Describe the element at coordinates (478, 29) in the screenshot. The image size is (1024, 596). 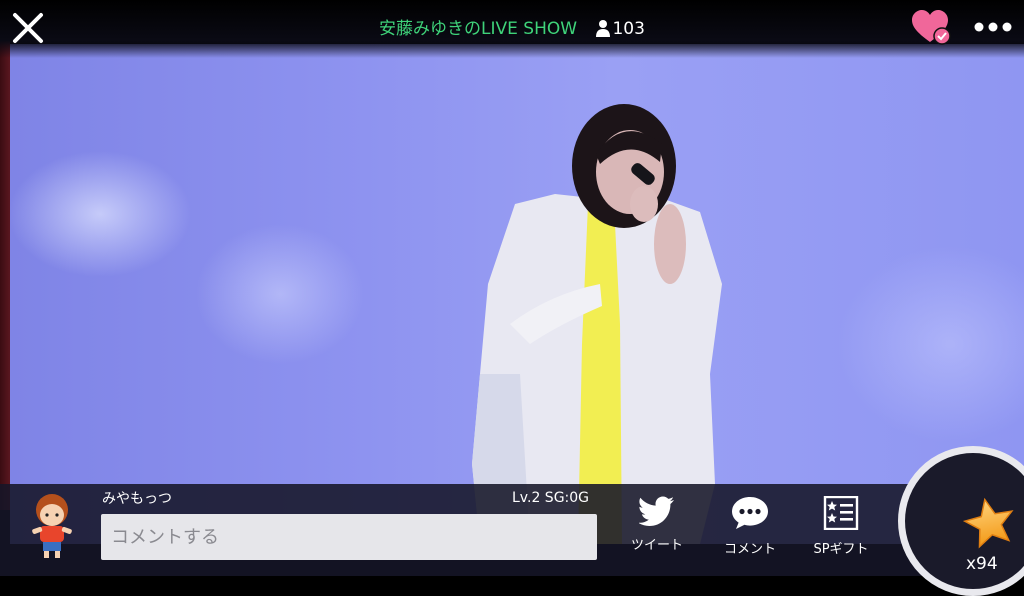
I see `stream-title: 安藤みゆきのLIVE SHOW` at that location.